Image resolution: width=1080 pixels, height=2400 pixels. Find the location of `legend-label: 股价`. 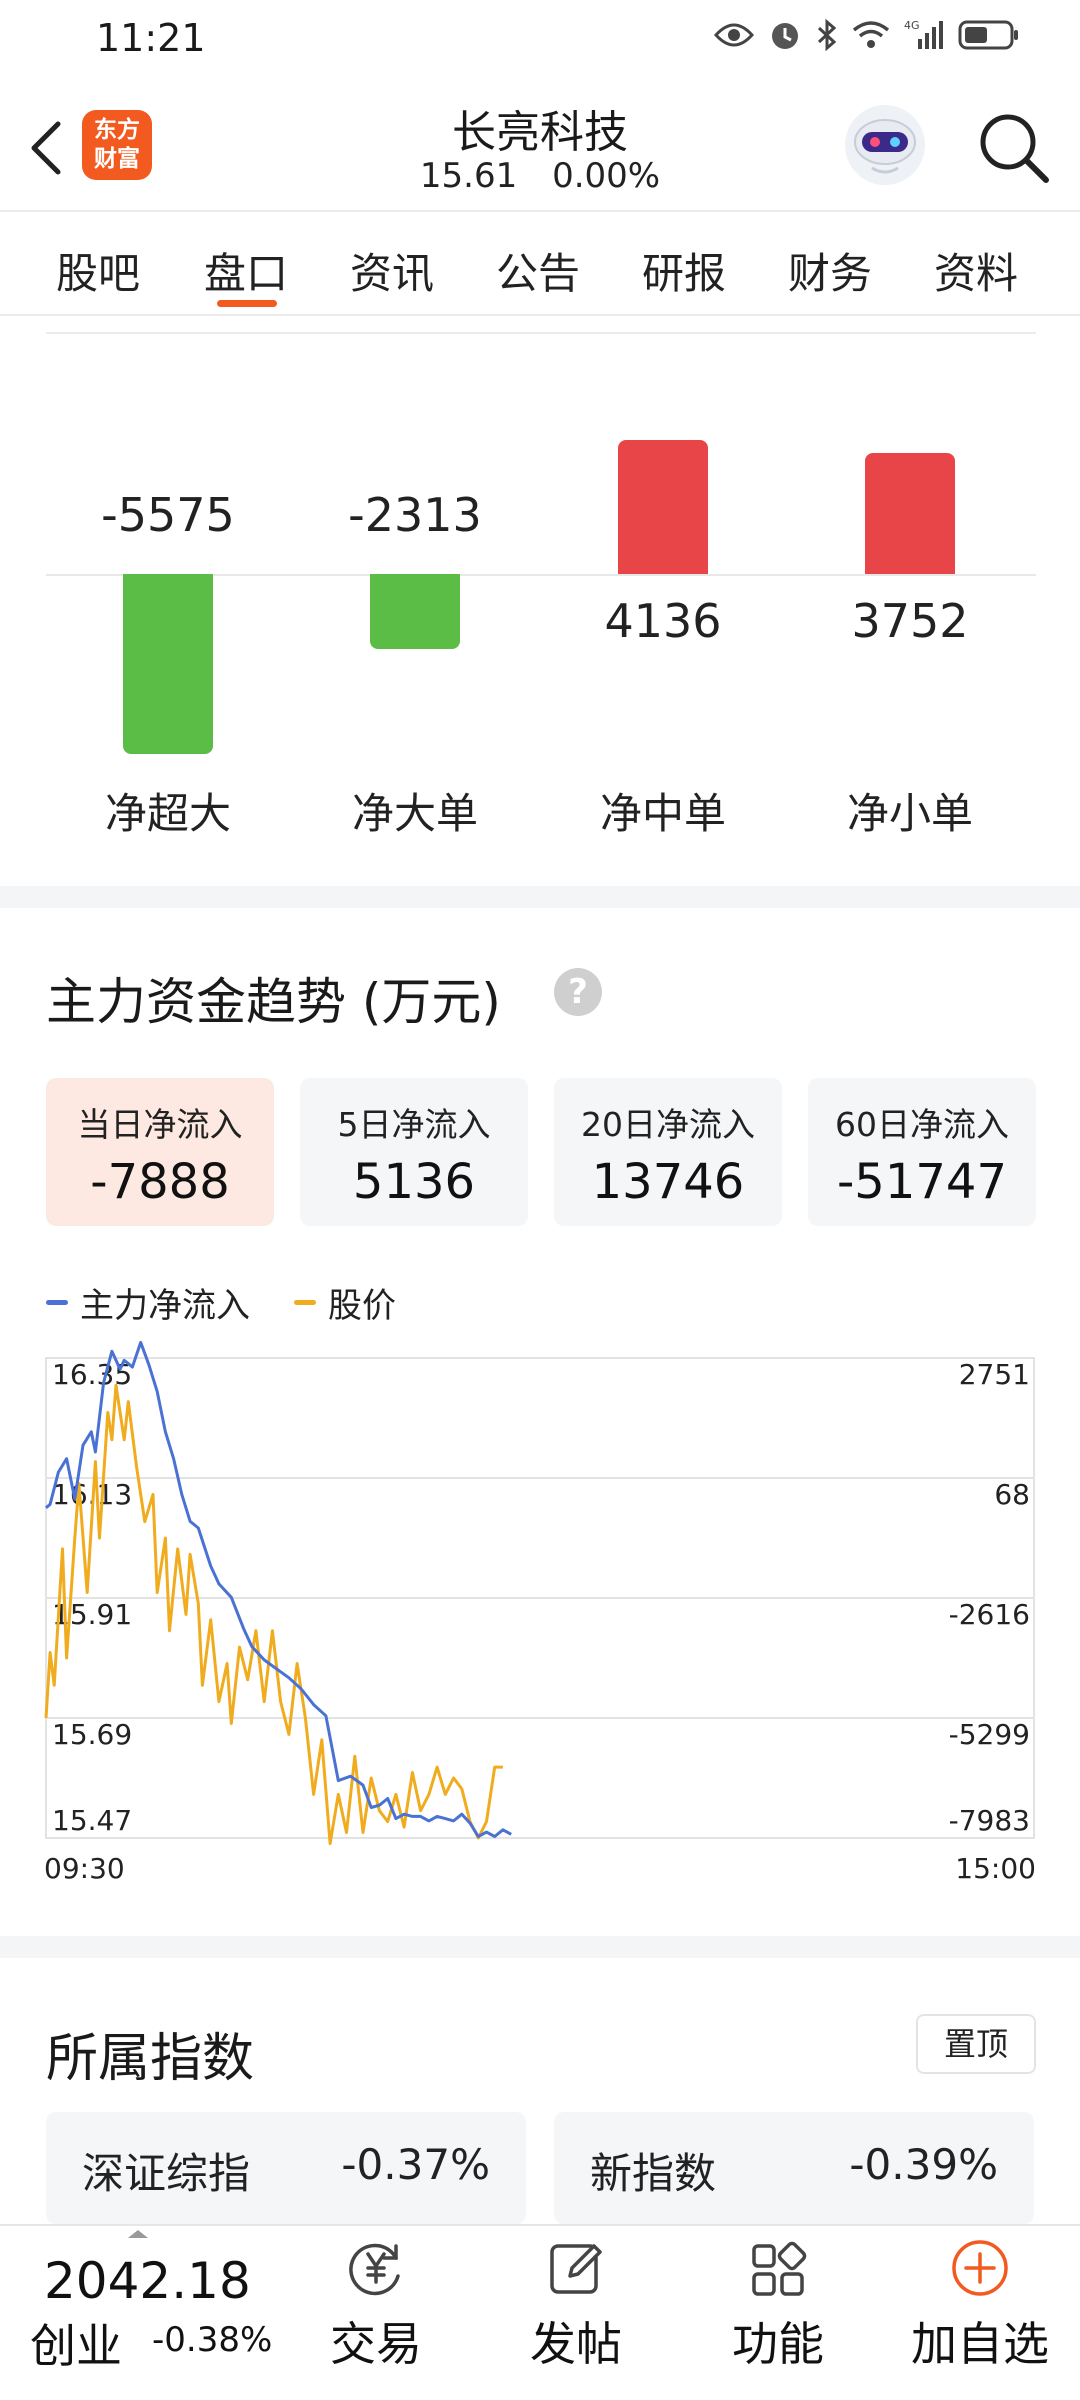

legend-label: 股价 is located at coordinates (362, 1306).